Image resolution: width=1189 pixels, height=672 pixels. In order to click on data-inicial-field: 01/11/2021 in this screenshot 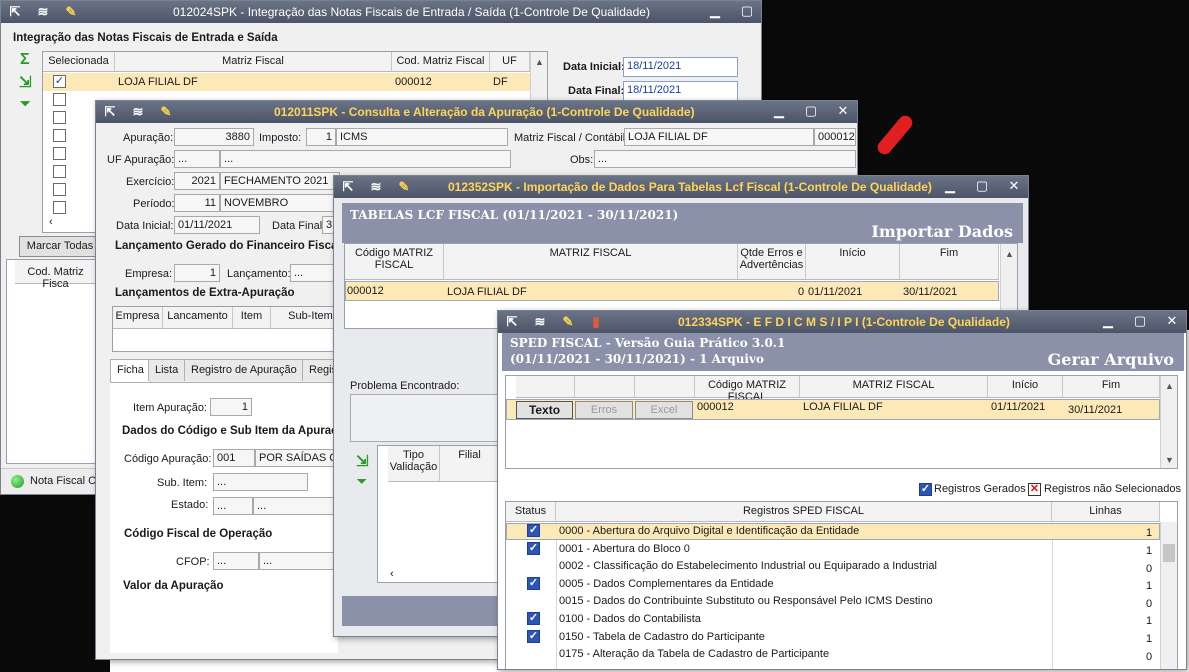, I will do `click(217, 225)`.